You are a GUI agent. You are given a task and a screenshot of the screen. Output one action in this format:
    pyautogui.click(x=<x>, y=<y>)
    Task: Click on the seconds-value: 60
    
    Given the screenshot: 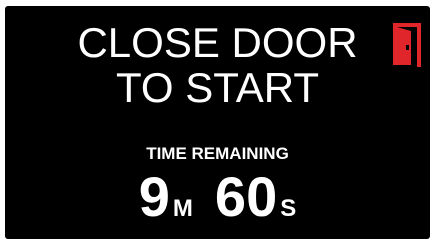 What is the action you would take?
    pyautogui.click(x=246, y=196)
    